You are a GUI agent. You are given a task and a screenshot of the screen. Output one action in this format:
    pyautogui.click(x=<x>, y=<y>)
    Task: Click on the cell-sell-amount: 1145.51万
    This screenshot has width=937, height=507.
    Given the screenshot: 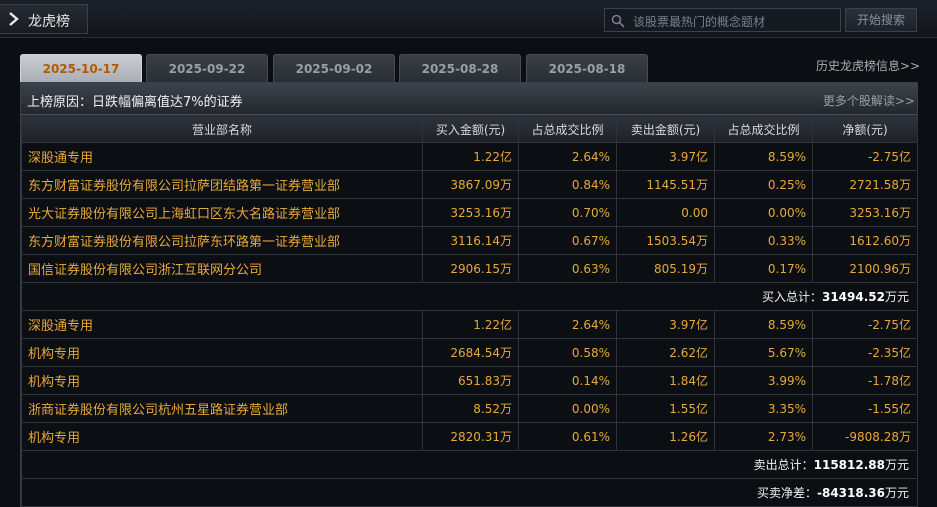 What is the action you would take?
    pyautogui.click(x=665, y=184)
    